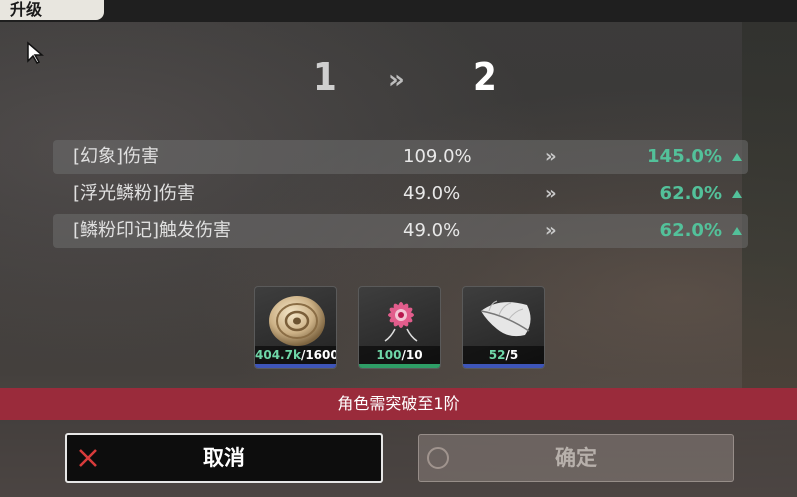 The width and height of the screenshot is (797, 497). I want to click on stat-row: [幻象]伤害 109.0% » 145.0%, so click(400, 157).